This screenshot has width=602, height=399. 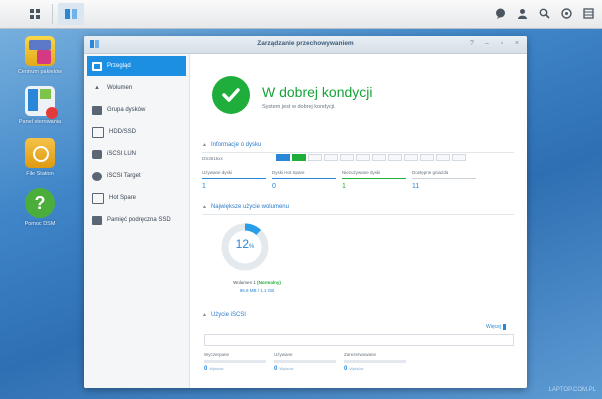 I want to click on minimize-button: –, so click(x=487, y=44).